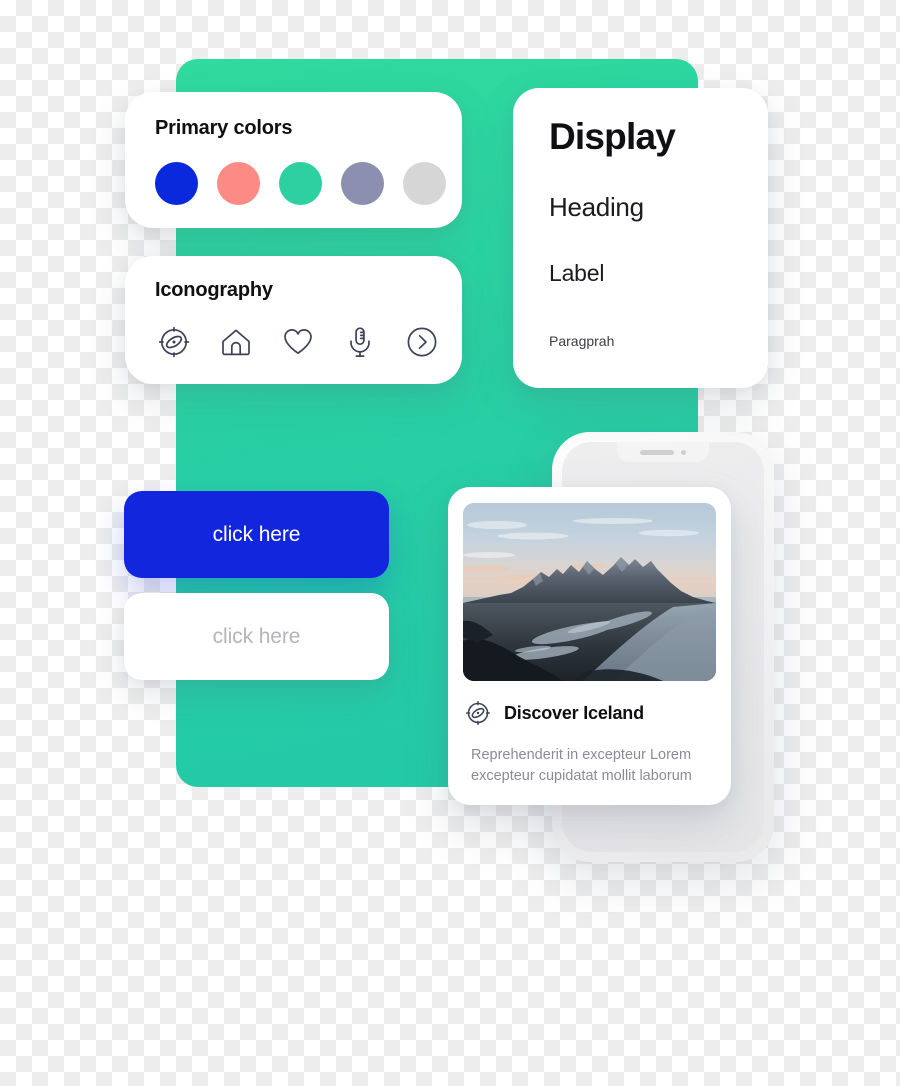 The width and height of the screenshot is (900, 1086). Describe the element at coordinates (657, 452) in the screenshot. I see `speaker-grille-icon` at that location.